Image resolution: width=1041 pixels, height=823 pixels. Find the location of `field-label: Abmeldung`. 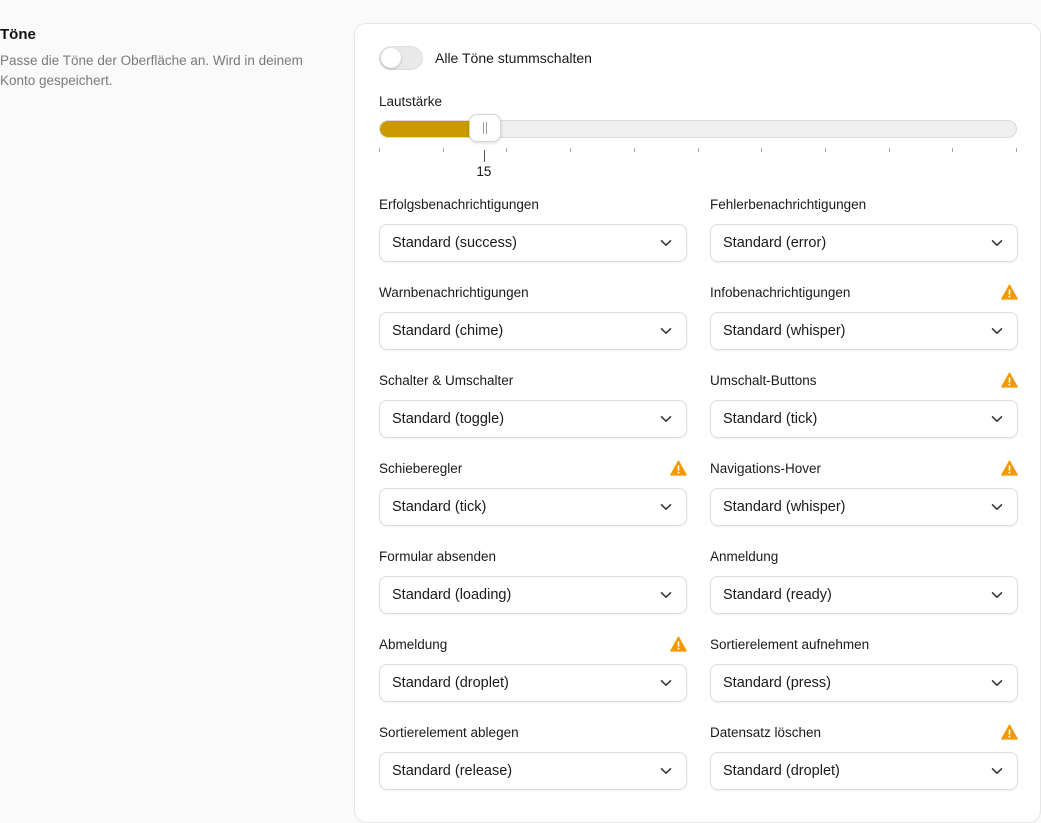

field-label: Abmeldung is located at coordinates (413, 644).